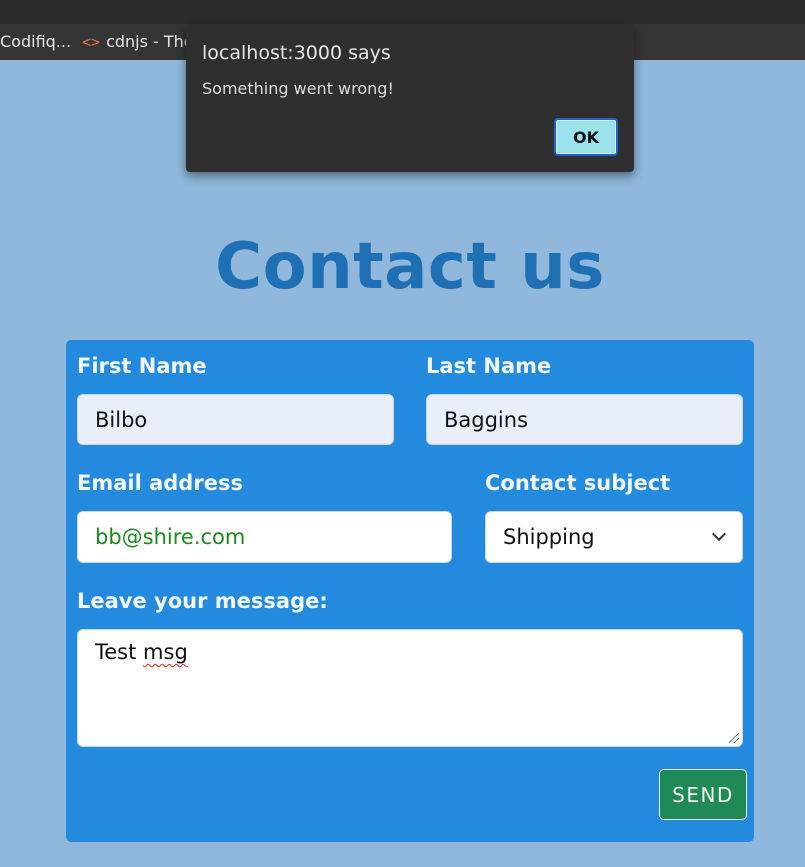 Image resolution: width=805 pixels, height=867 pixels. Describe the element at coordinates (170, 537) in the screenshot. I see `email-value: bb@shire.com` at that location.